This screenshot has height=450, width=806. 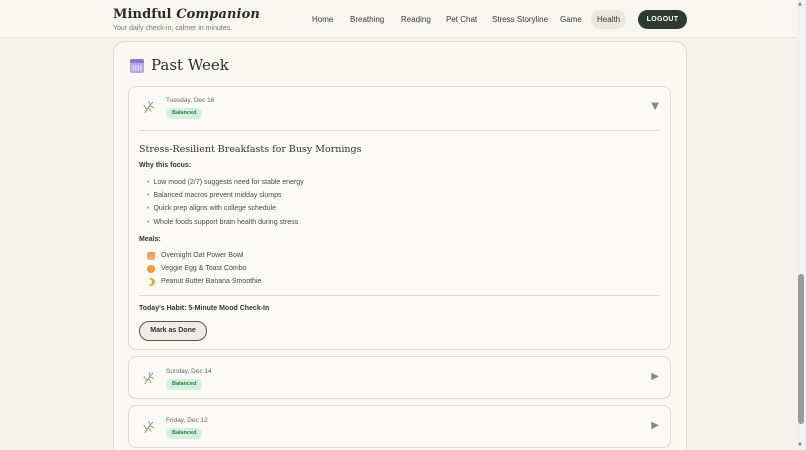 What do you see at coordinates (322, 19) in the screenshot?
I see `nav-home: Home` at bounding box center [322, 19].